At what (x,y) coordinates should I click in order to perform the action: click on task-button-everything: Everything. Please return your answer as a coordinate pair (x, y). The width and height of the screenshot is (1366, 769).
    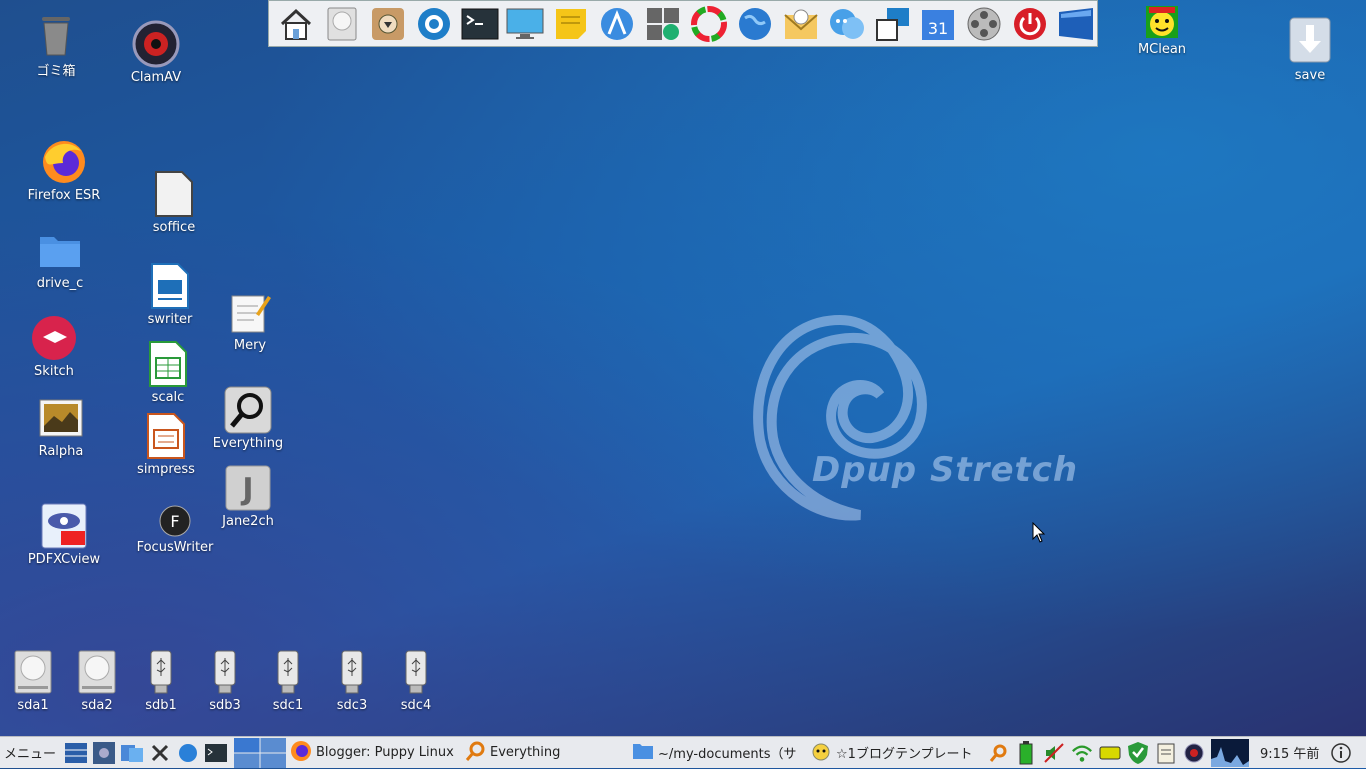
    Looking at the image, I should click on (544, 753).